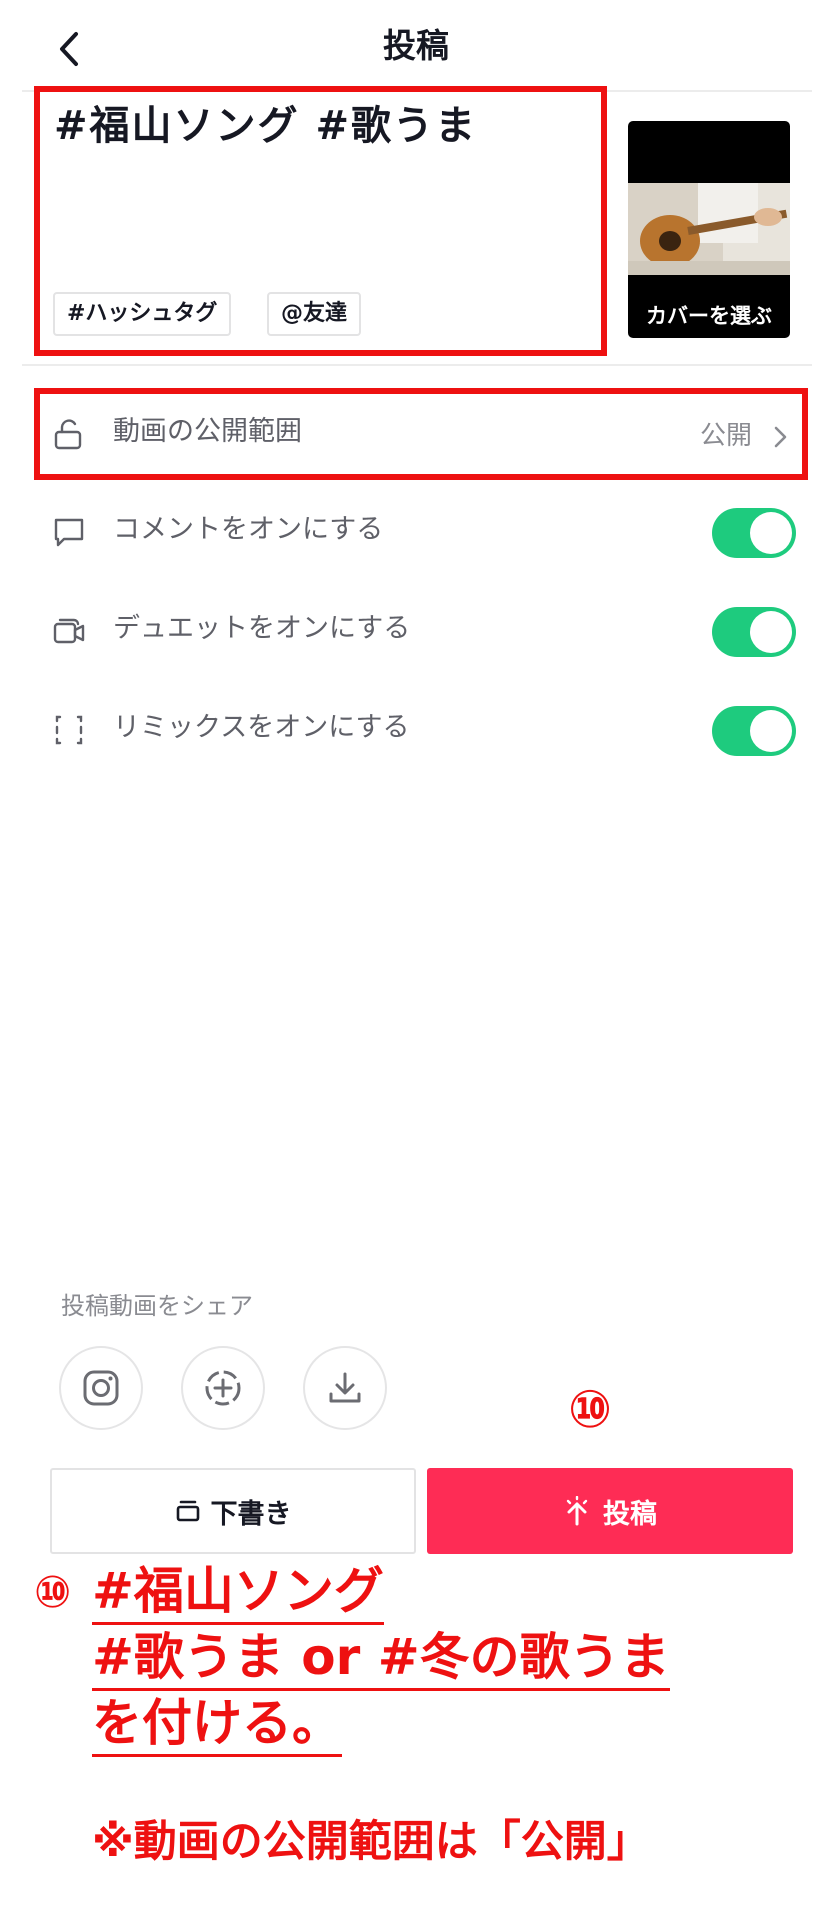 This screenshot has width=832, height=1928. I want to click on draft-button-label: 下書き, so click(251, 1514).